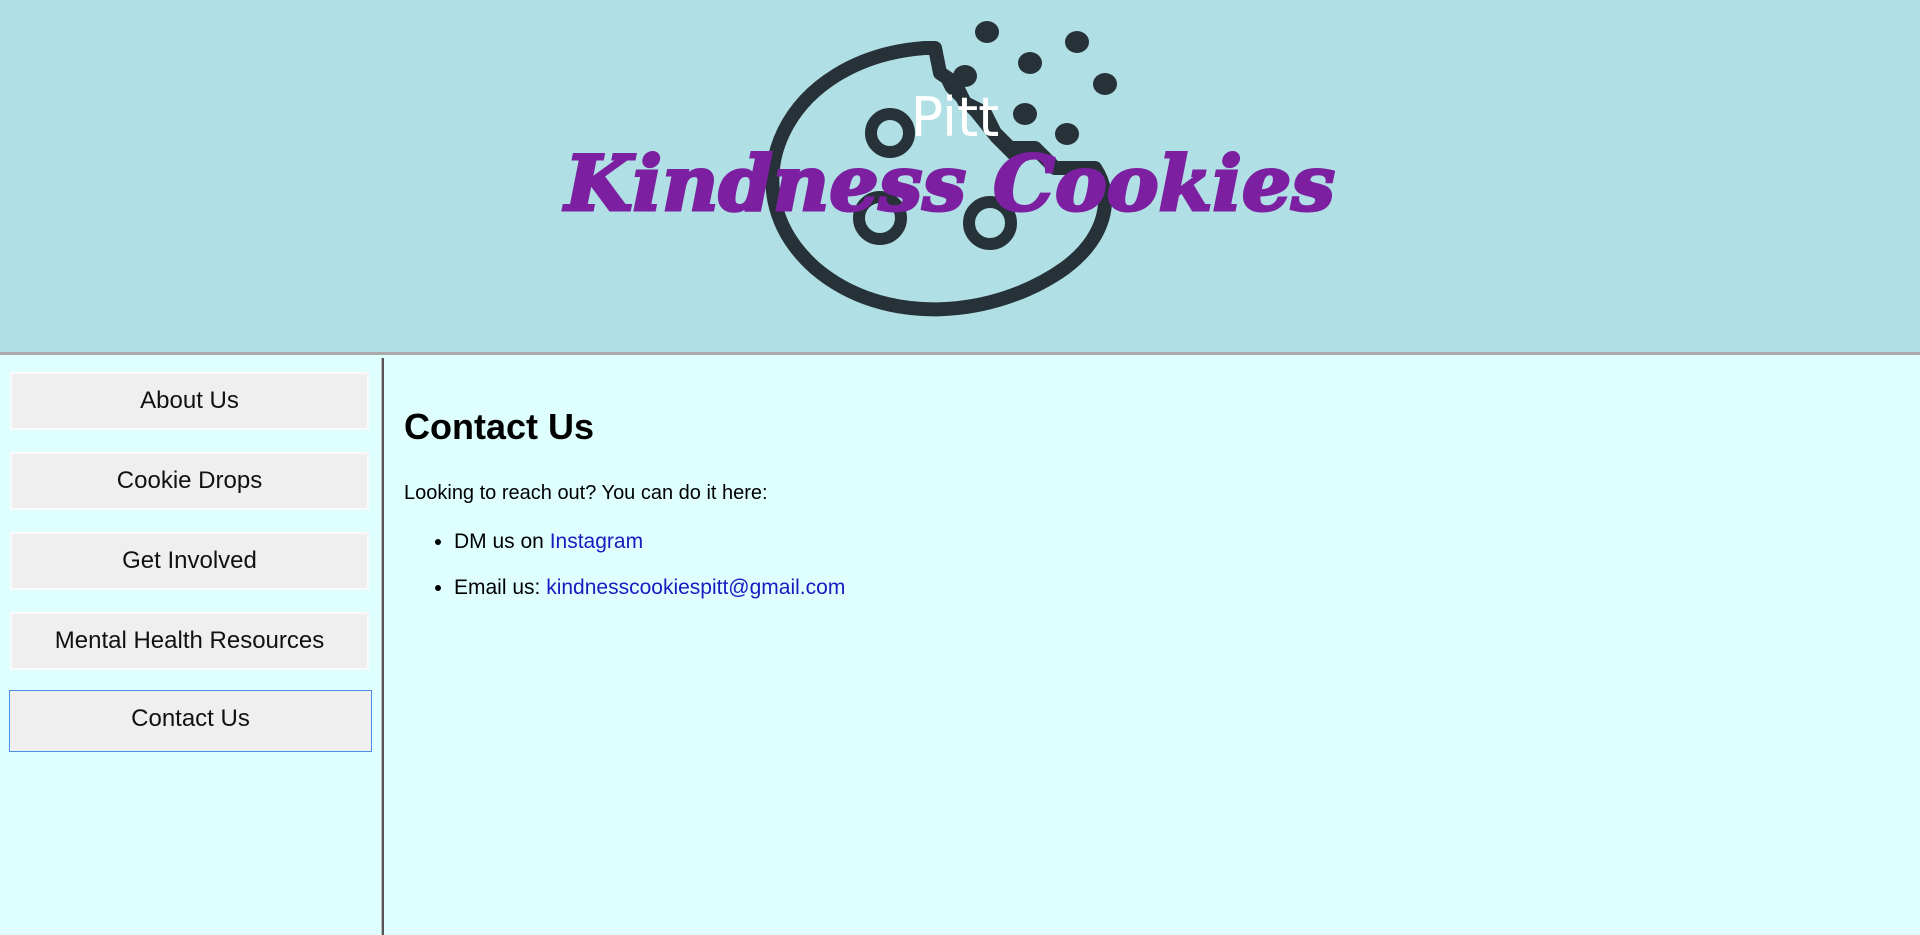  What do you see at coordinates (500, 587) in the screenshot?
I see `list-item-prefix: Email us:` at bounding box center [500, 587].